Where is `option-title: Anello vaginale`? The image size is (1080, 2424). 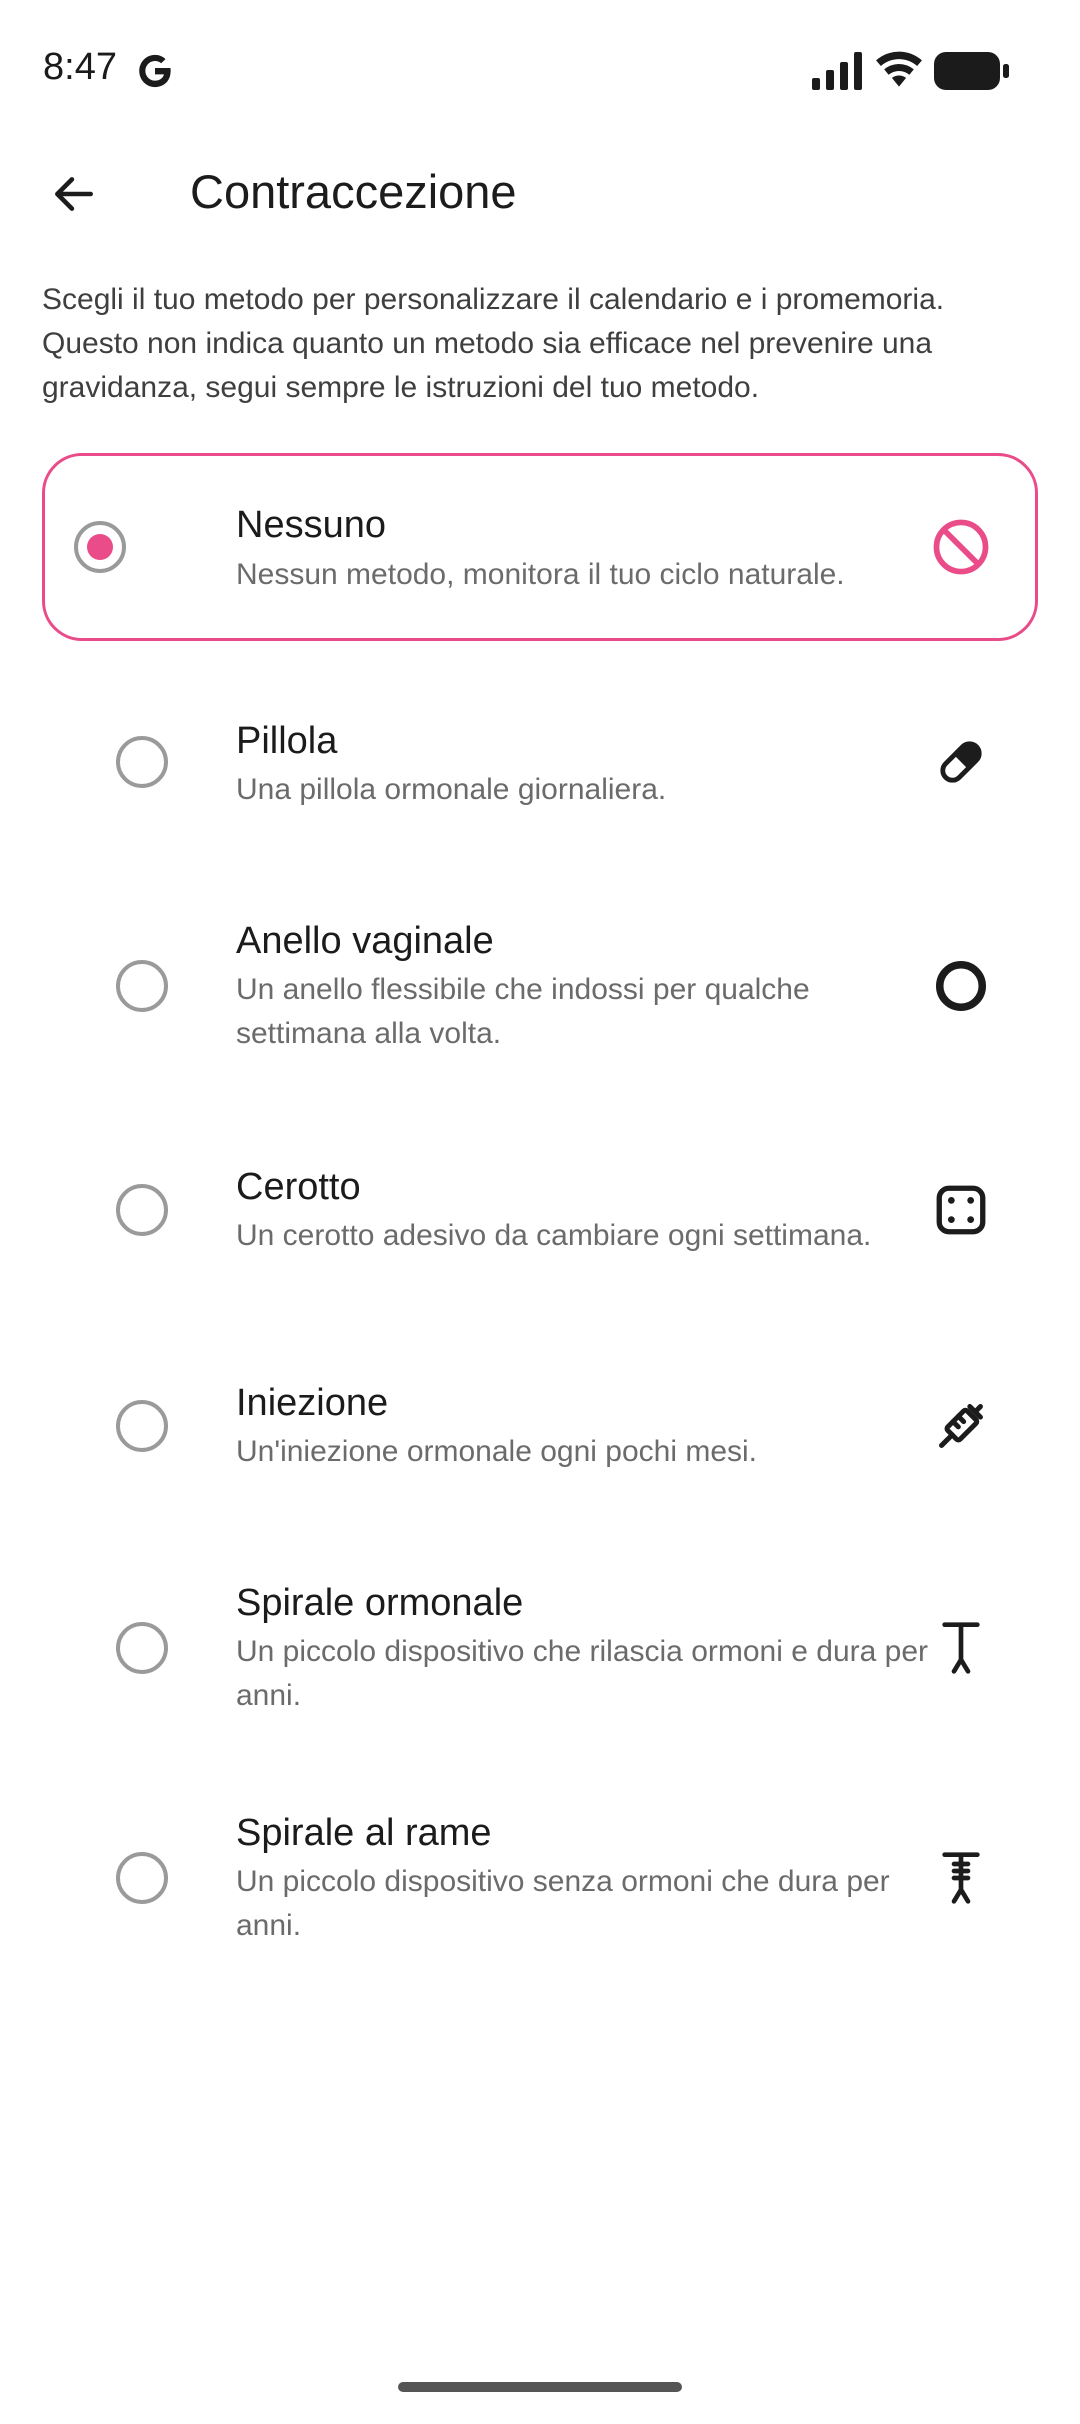 option-title: Anello vaginale is located at coordinates (365, 941).